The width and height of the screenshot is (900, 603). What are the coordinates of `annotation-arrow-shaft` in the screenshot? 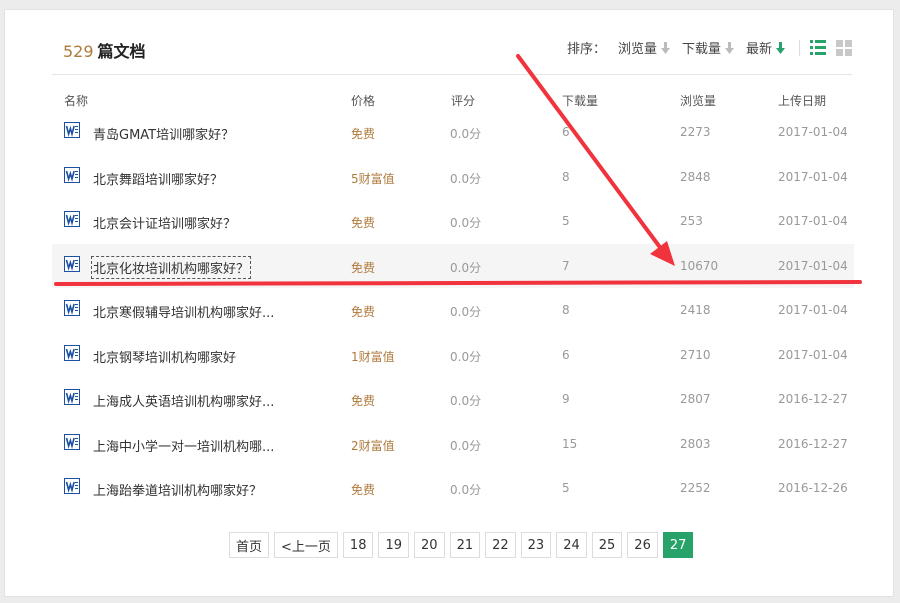 It's located at (590, 153).